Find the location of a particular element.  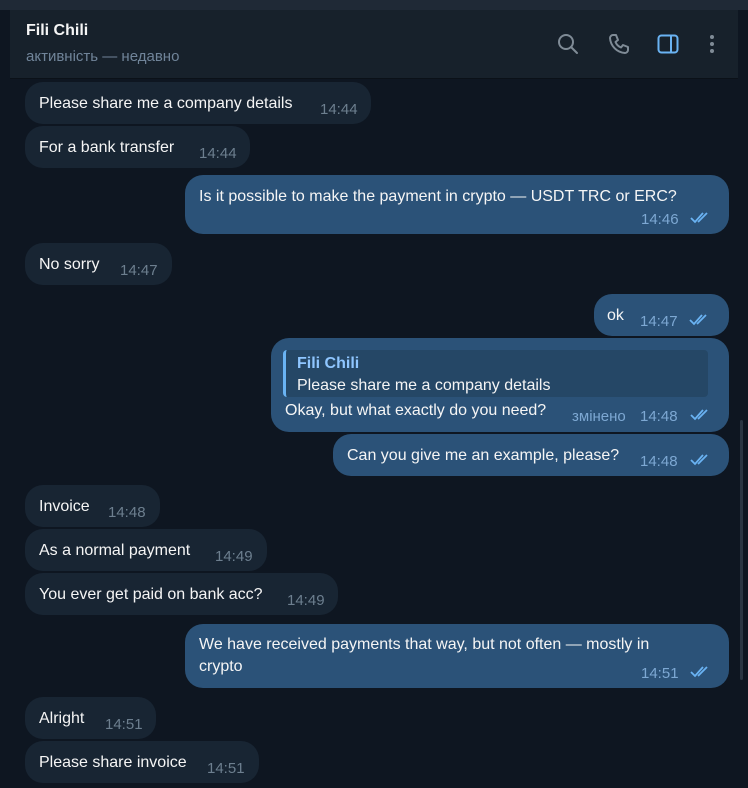

phone-icon is located at coordinates (619, 44).